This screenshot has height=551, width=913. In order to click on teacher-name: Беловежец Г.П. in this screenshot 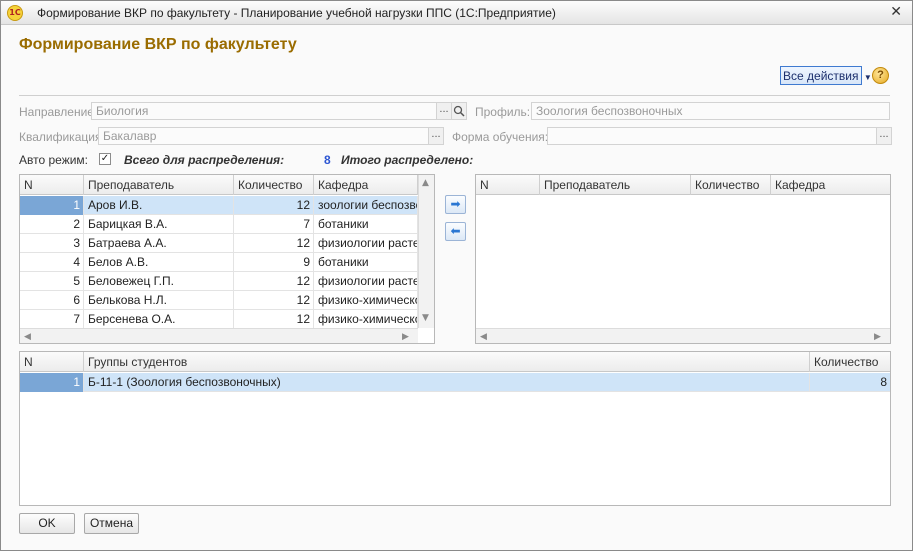, I will do `click(159, 281)`.